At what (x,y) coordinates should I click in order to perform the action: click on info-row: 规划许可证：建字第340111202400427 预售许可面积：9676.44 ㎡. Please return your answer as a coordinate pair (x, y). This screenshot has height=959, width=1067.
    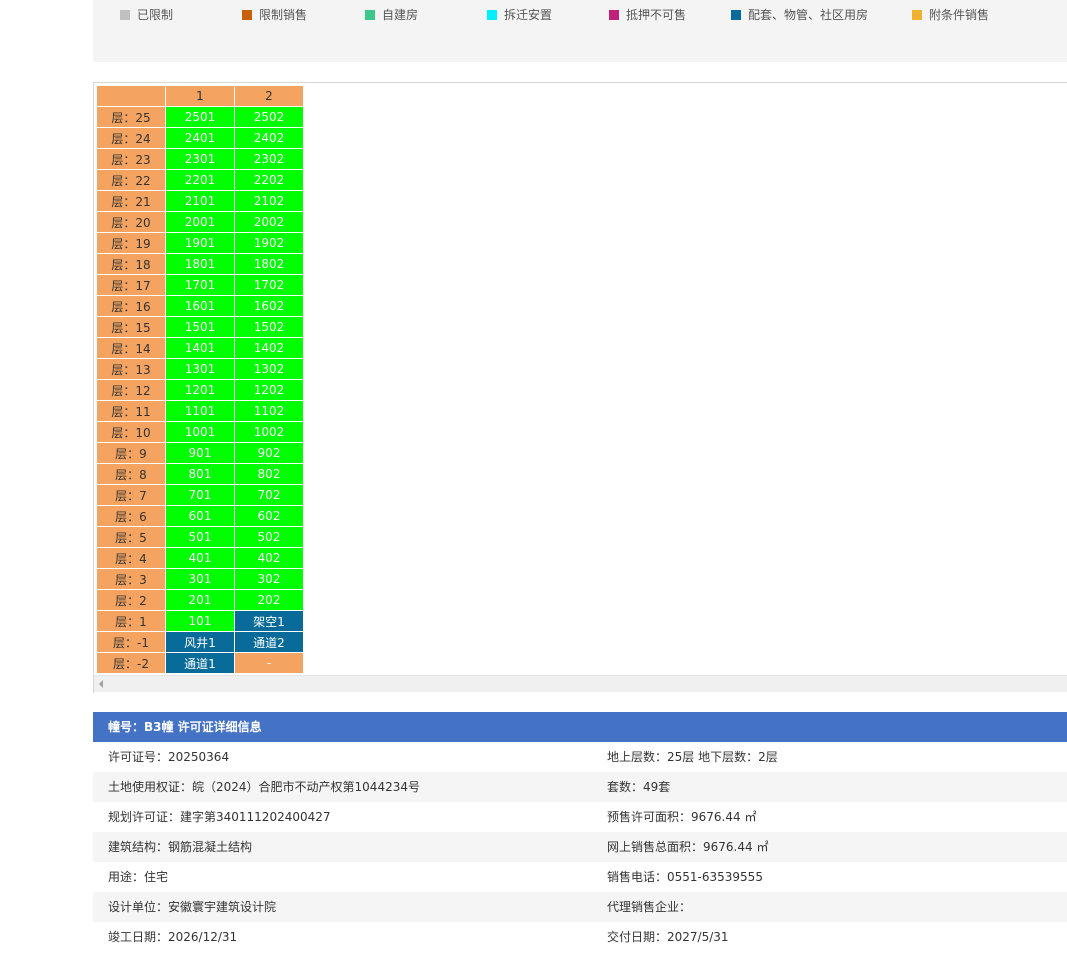
    Looking at the image, I should click on (580, 817).